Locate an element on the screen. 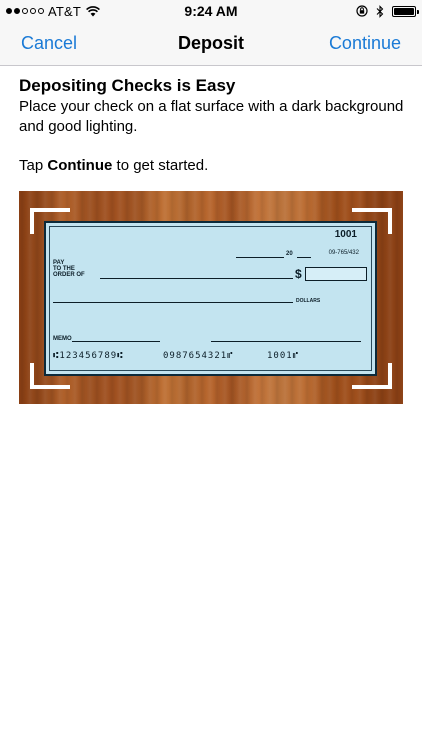 The image size is (422, 750). micr-routing: ⑆123456789⑆ is located at coordinates (88, 356).